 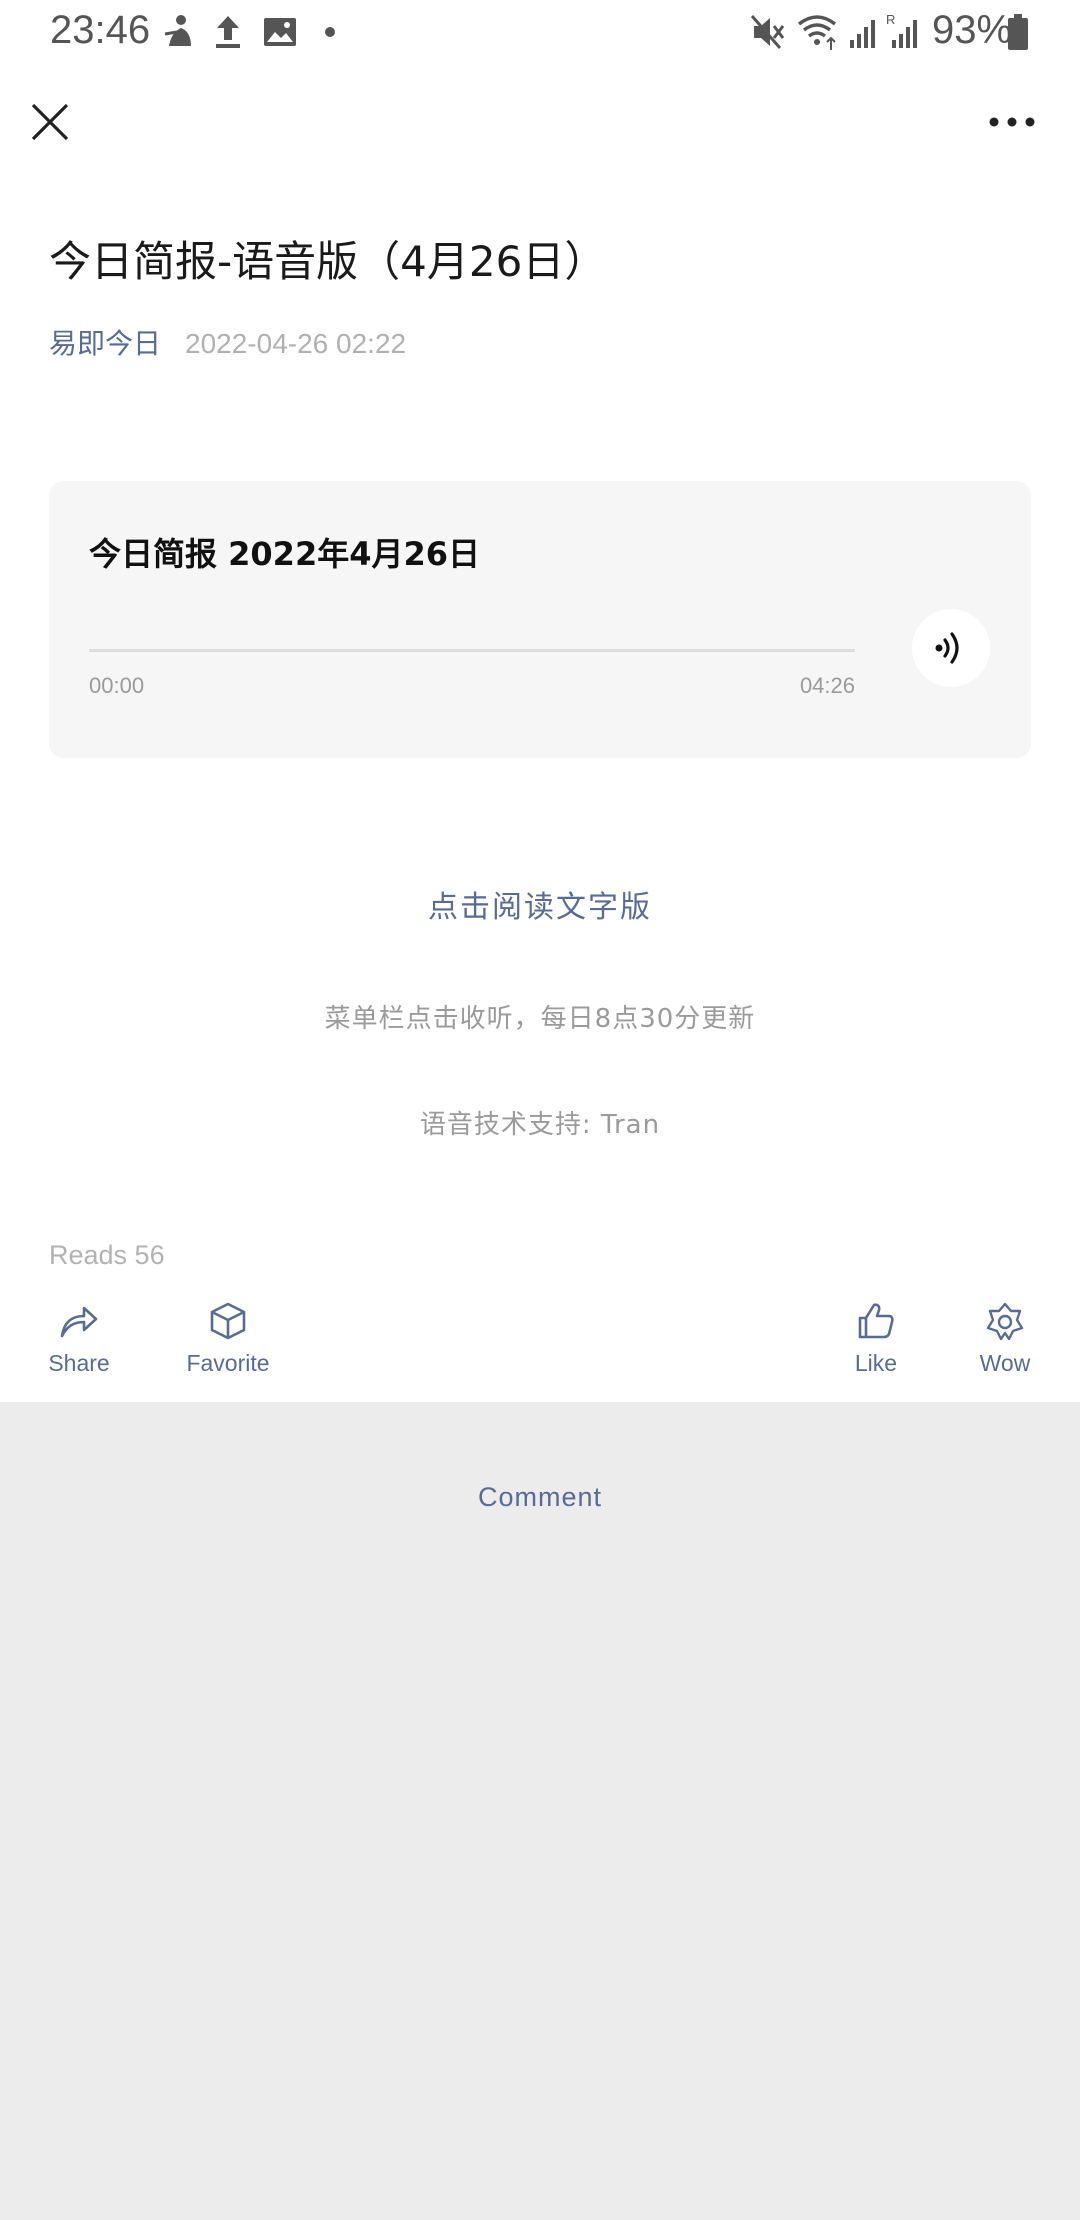 I want to click on share-label: Share, so click(x=79, y=1363).